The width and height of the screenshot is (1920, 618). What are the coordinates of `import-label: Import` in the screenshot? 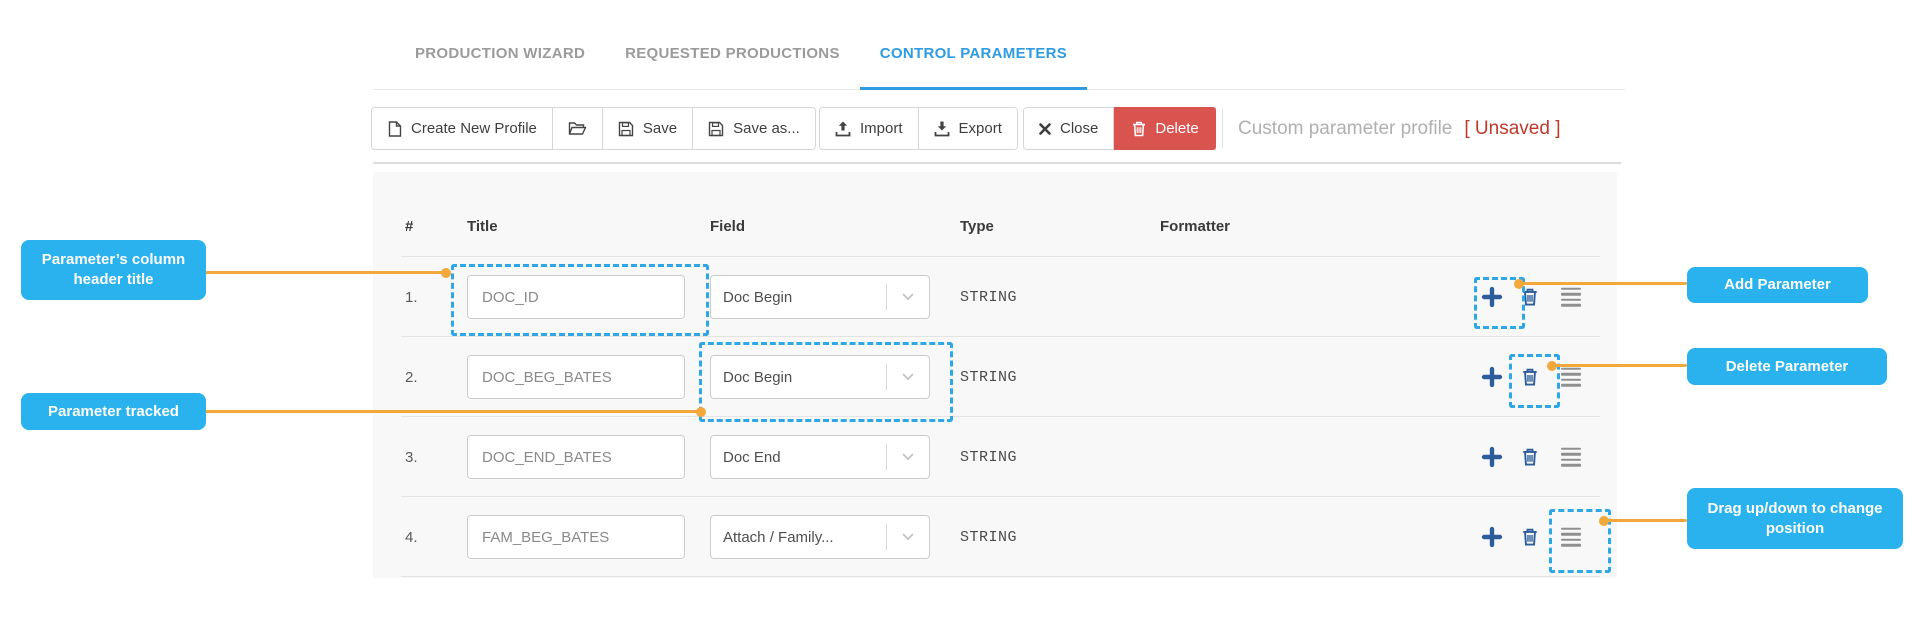 It's located at (881, 128).